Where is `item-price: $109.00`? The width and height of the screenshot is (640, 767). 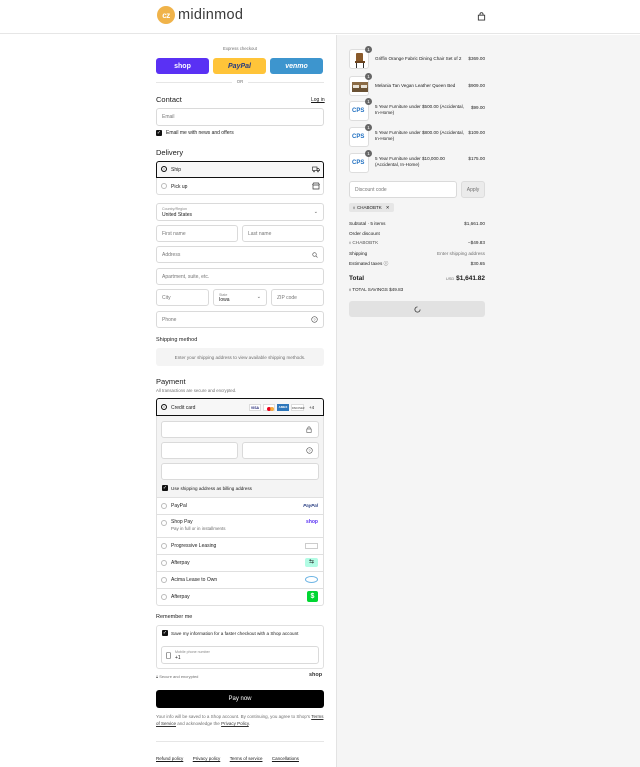
item-price: $109.00 is located at coordinates (476, 132).